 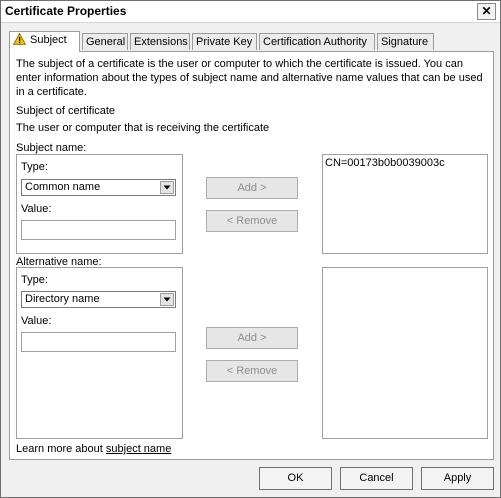 I want to click on subject-value-input, so click(x=98, y=230).